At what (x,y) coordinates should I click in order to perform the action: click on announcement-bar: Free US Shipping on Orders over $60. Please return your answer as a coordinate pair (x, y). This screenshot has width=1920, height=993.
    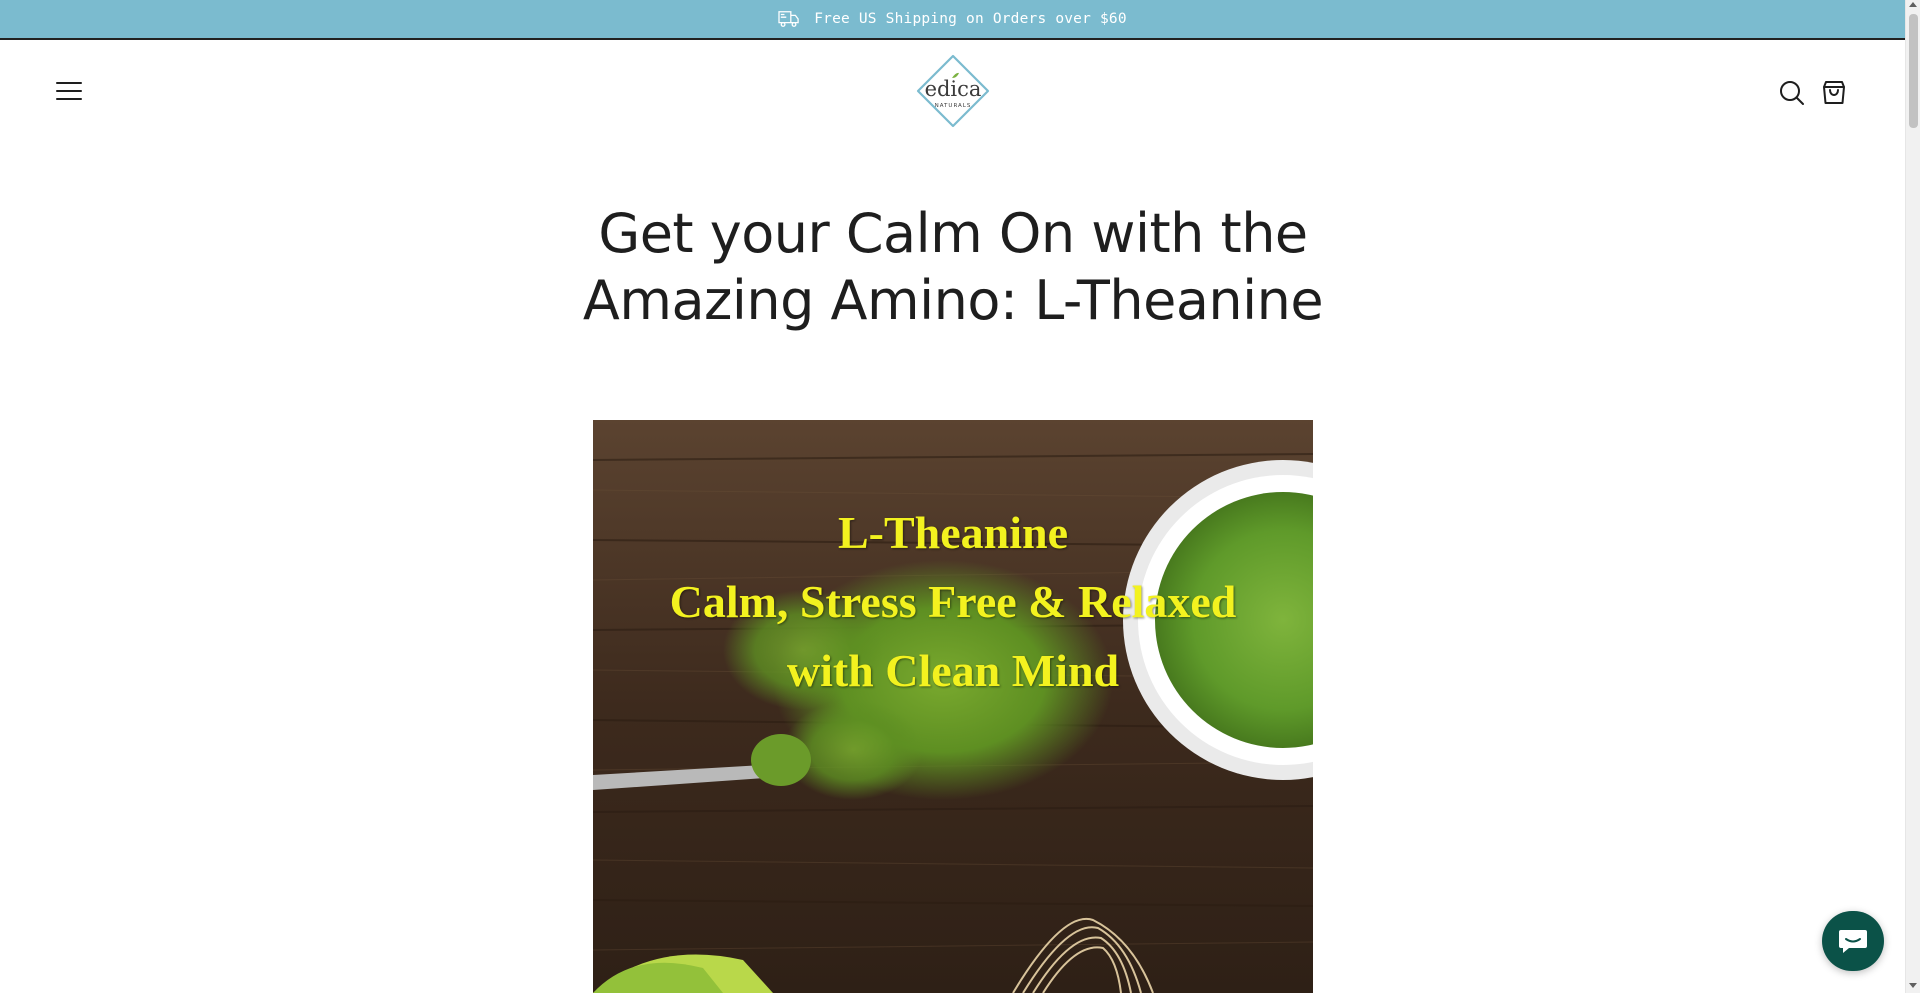
    Looking at the image, I should click on (952, 20).